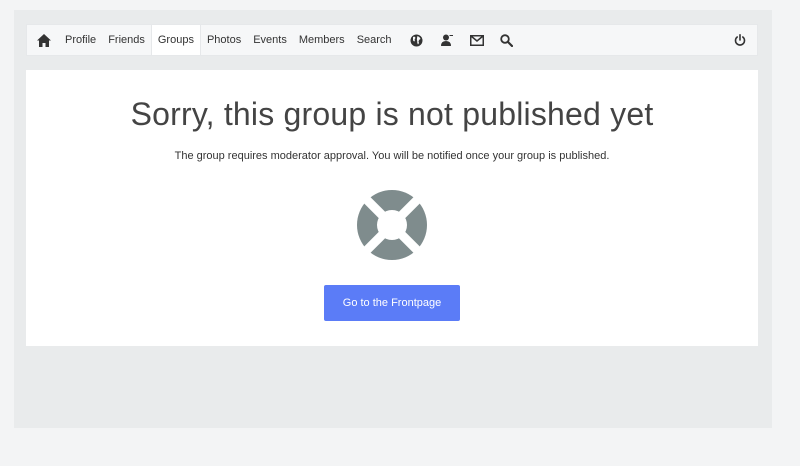  What do you see at coordinates (126, 40) in the screenshot?
I see `nav-item-friends: Friends` at bounding box center [126, 40].